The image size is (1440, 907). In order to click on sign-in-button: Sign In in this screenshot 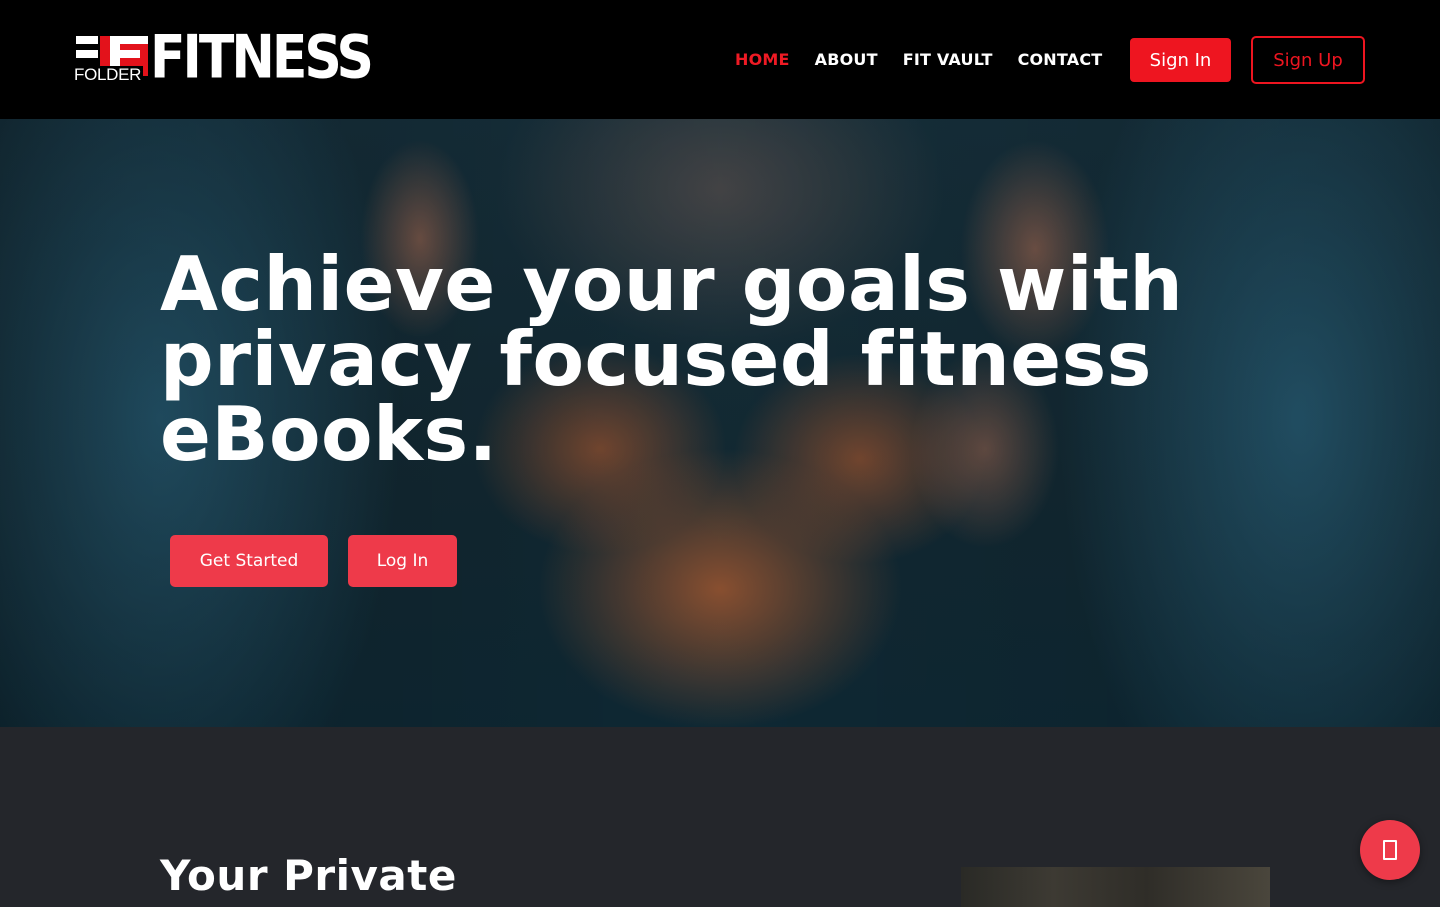, I will do `click(1180, 60)`.